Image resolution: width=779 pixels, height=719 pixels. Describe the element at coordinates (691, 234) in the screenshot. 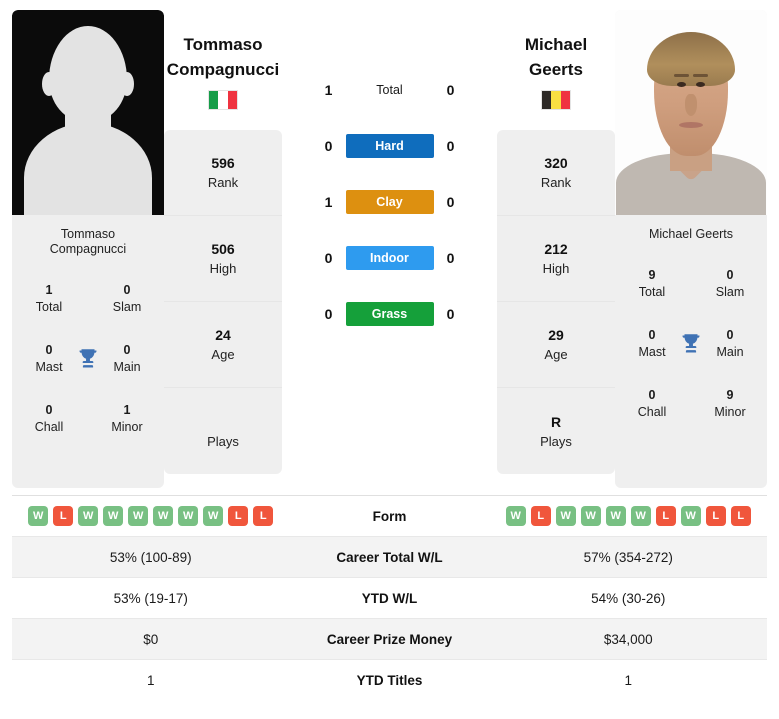

I see `right-photo-caption-line1: Michael Geerts` at that location.